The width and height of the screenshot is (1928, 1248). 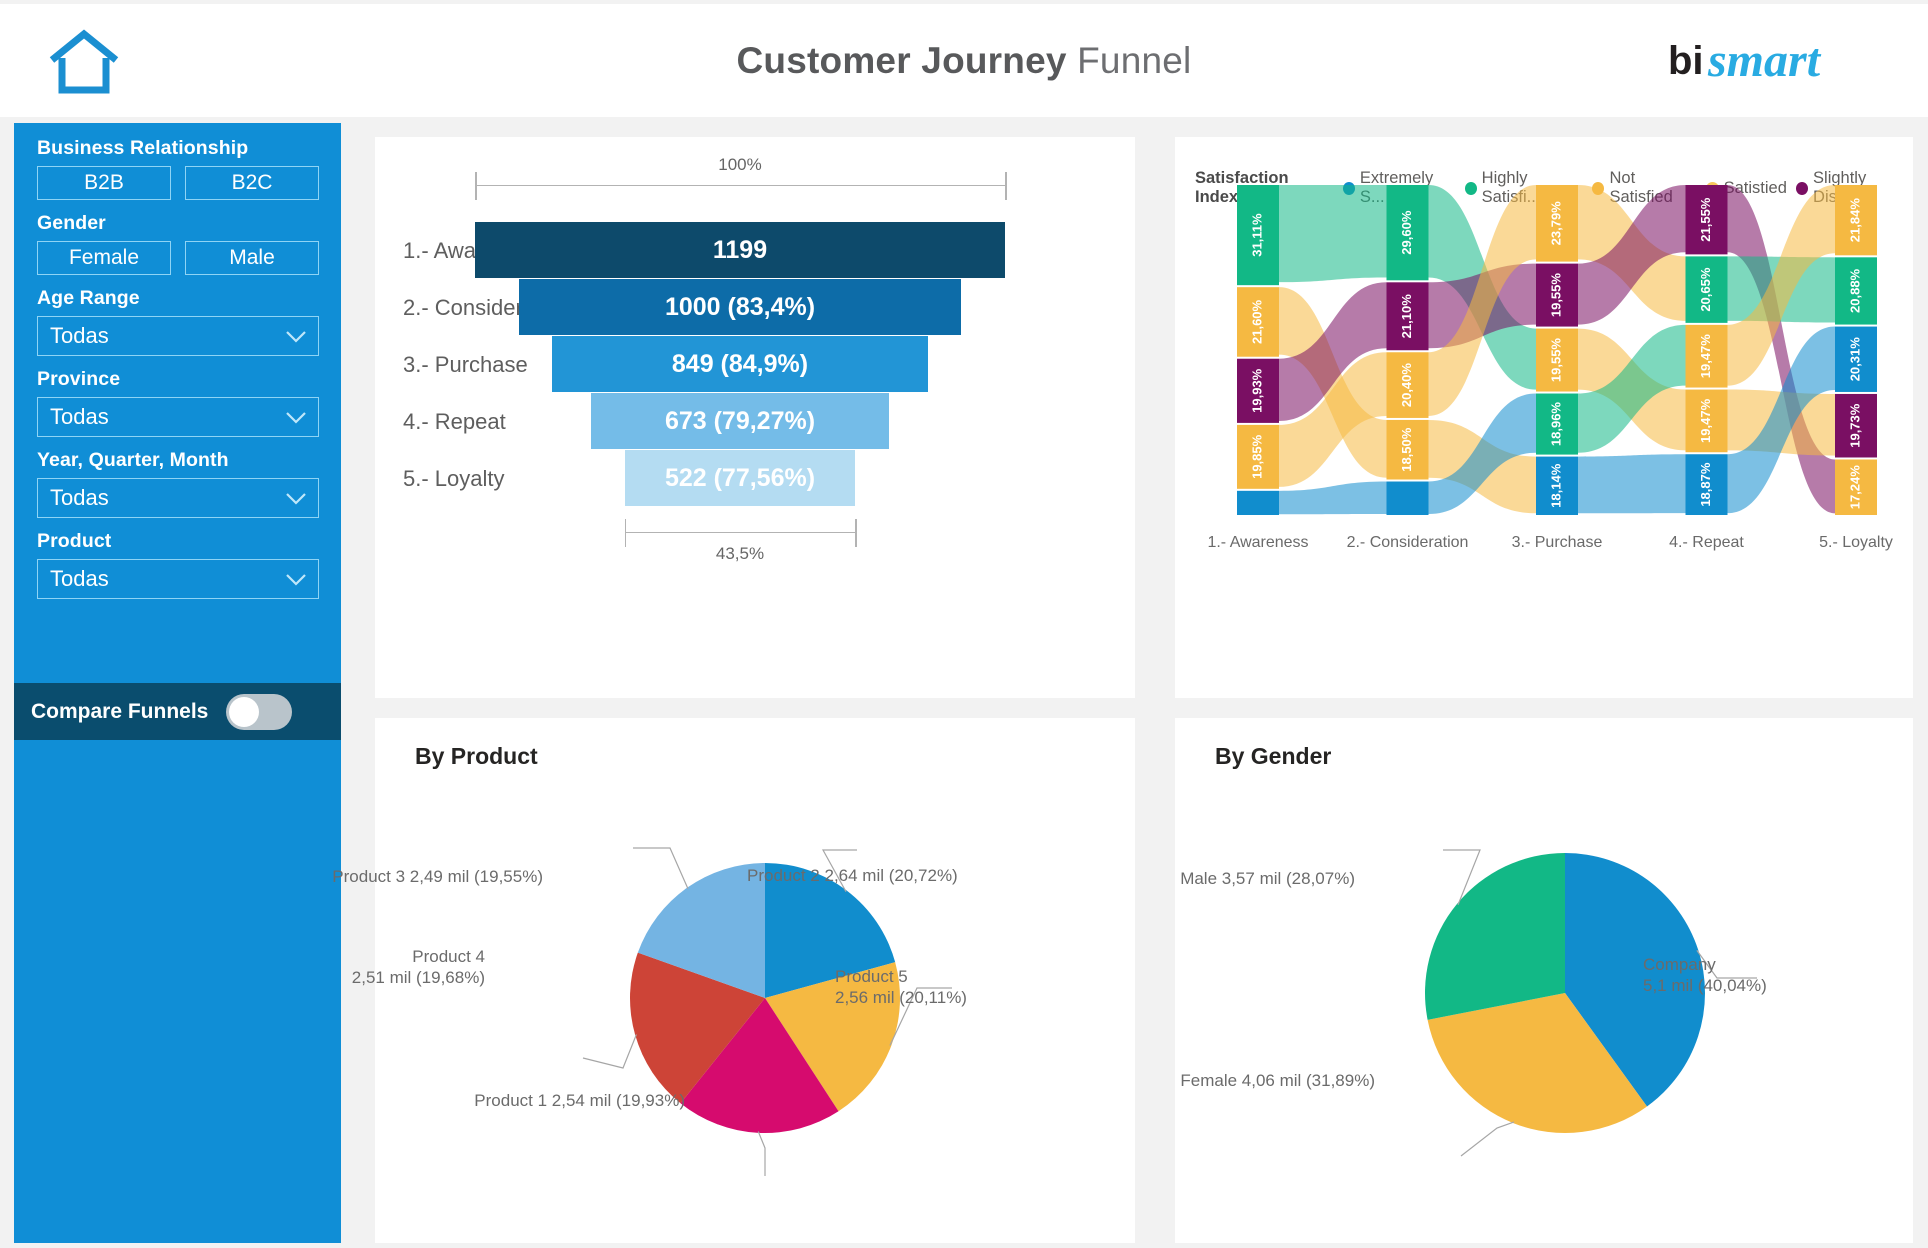 I want to click on sankey-node-label: 20,31%, so click(x=1854, y=359).